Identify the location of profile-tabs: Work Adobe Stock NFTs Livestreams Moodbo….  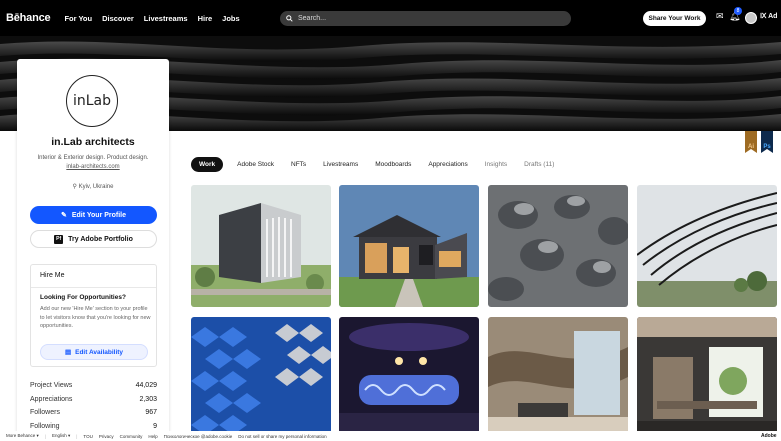
(381, 164).